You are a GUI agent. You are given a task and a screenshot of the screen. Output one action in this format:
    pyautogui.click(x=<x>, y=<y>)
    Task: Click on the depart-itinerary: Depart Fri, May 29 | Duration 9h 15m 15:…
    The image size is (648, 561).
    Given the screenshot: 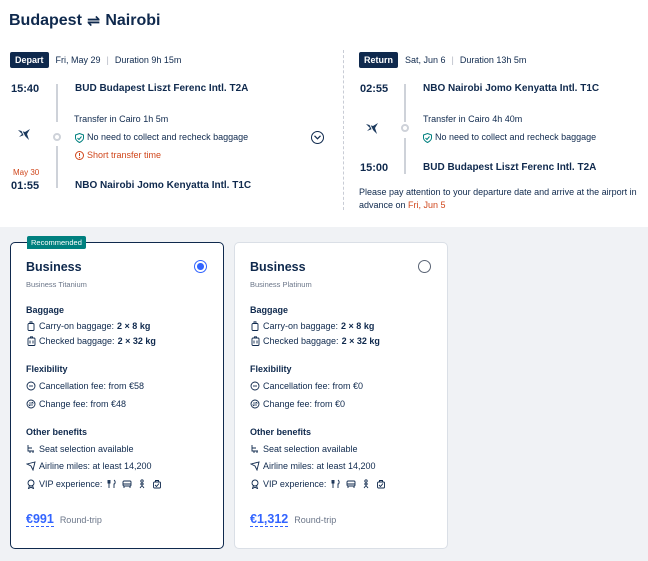 What is the action you would take?
    pyautogui.click(x=170, y=122)
    